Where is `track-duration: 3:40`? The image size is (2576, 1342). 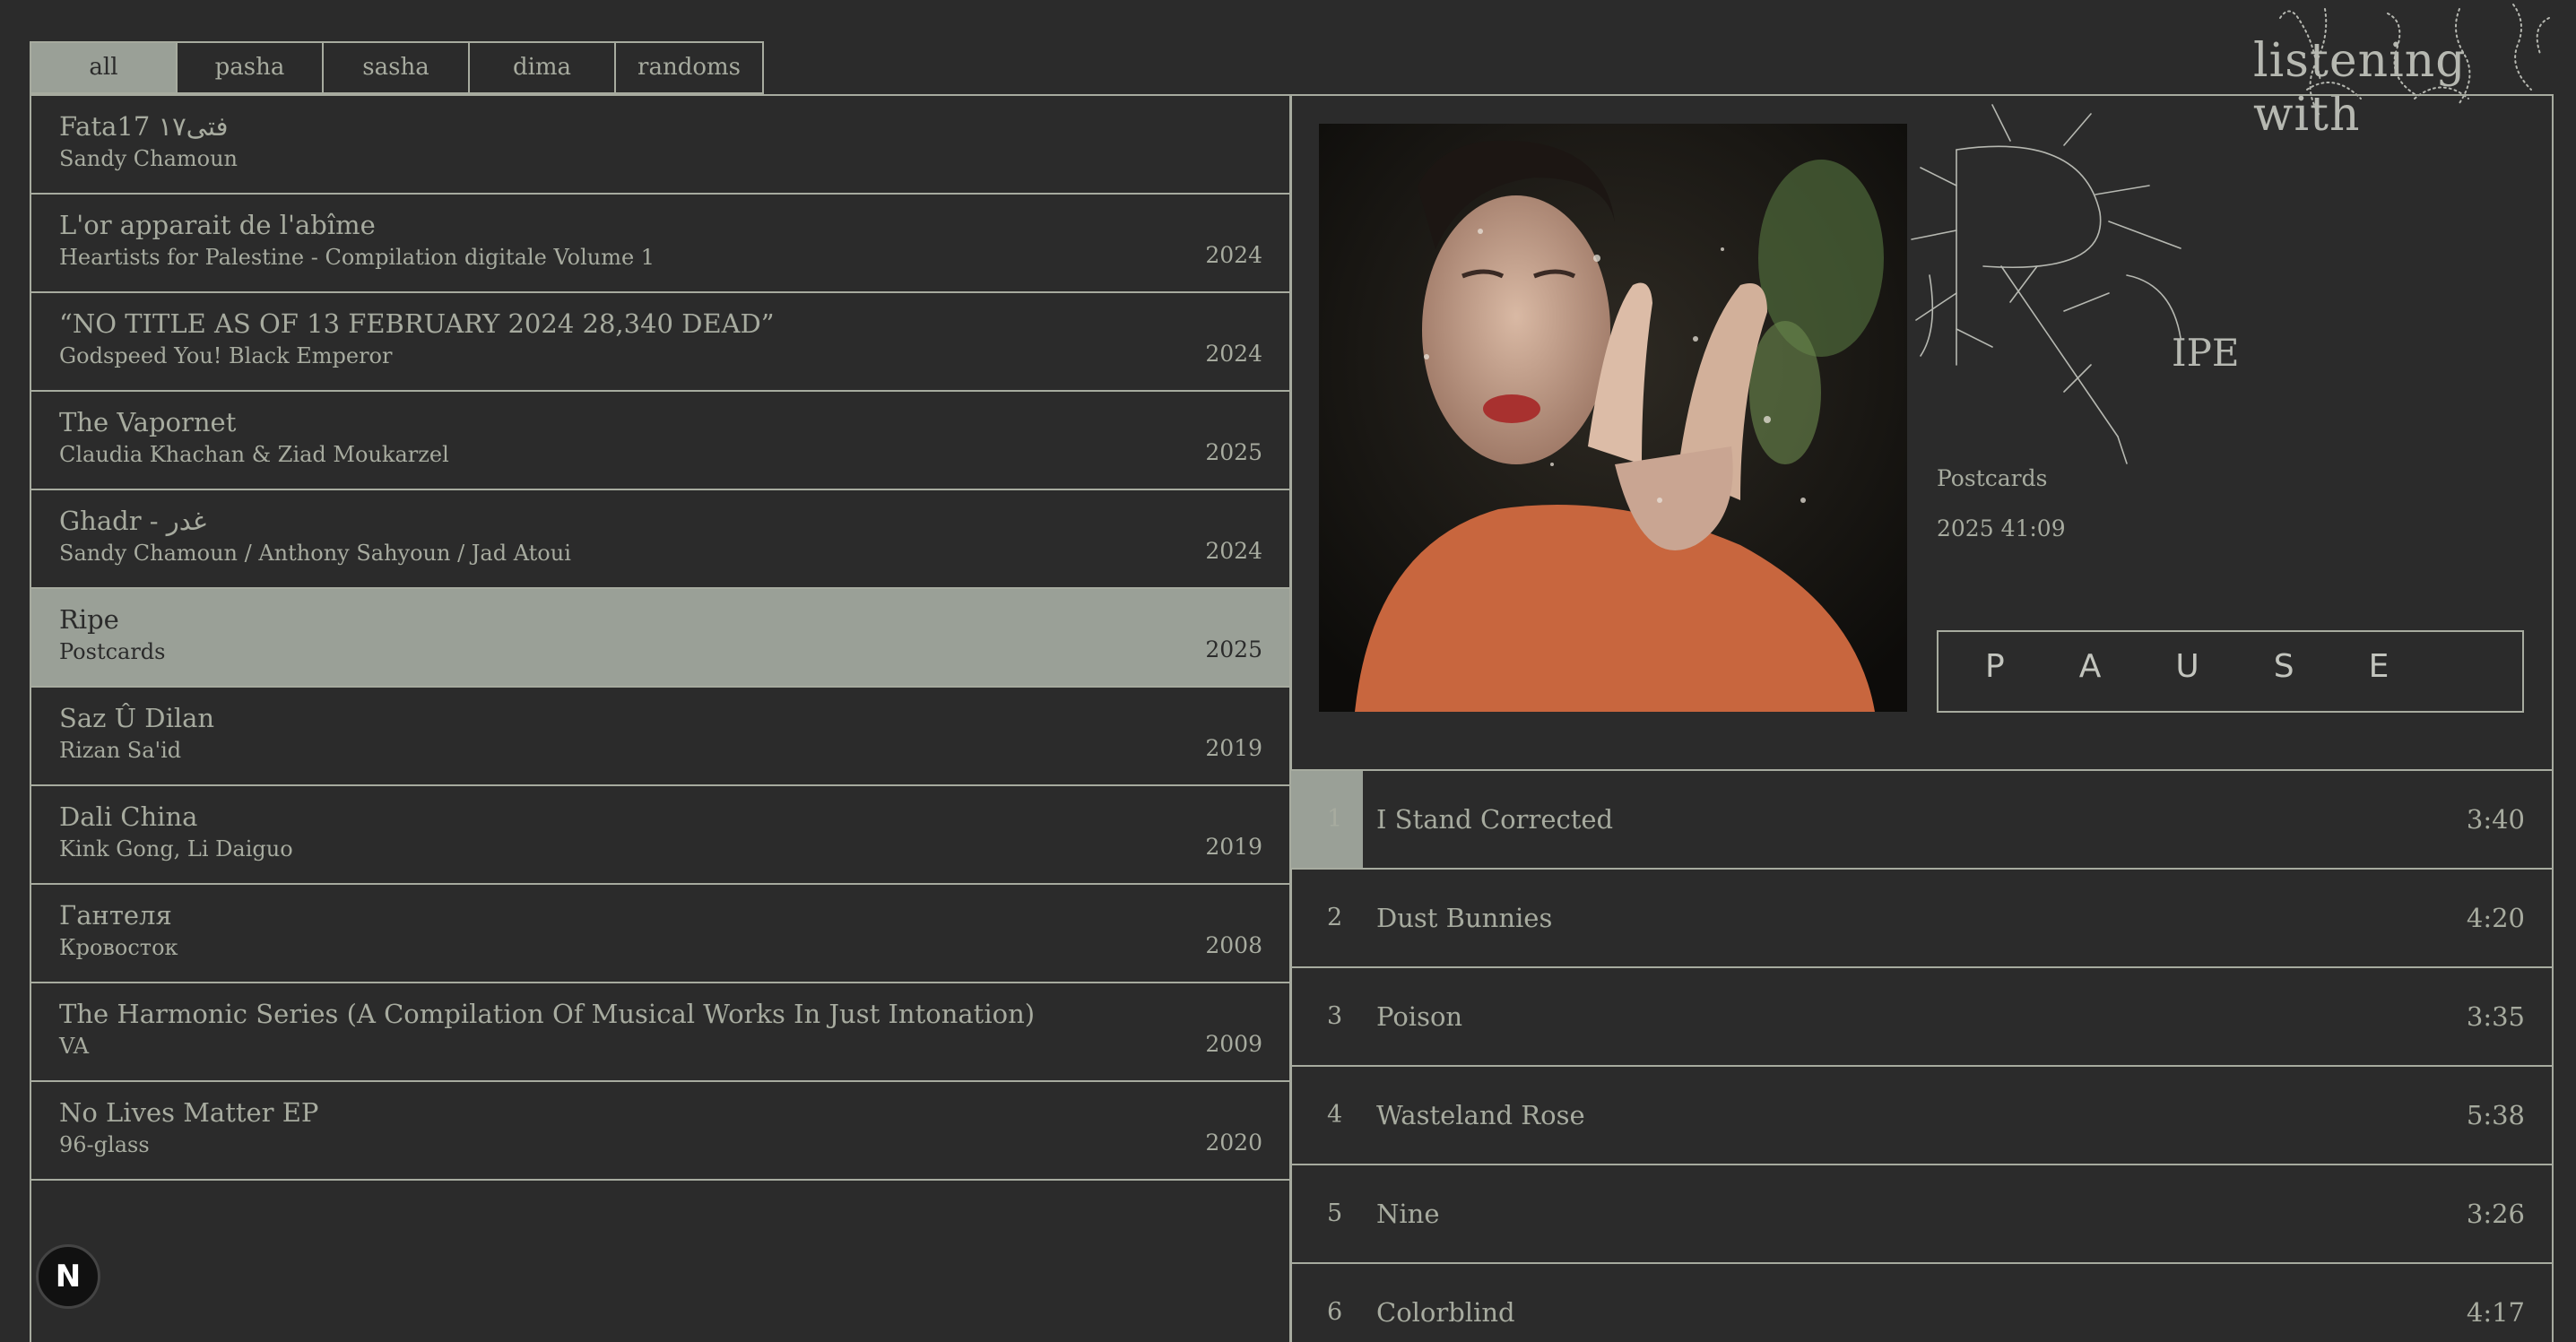 track-duration: 3:40 is located at coordinates (2495, 820).